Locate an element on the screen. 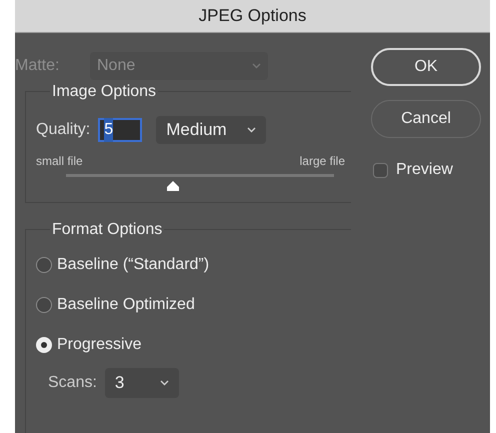 The image size is (496, 433). slider-min-label: small file is located at coordinates (59, 161).